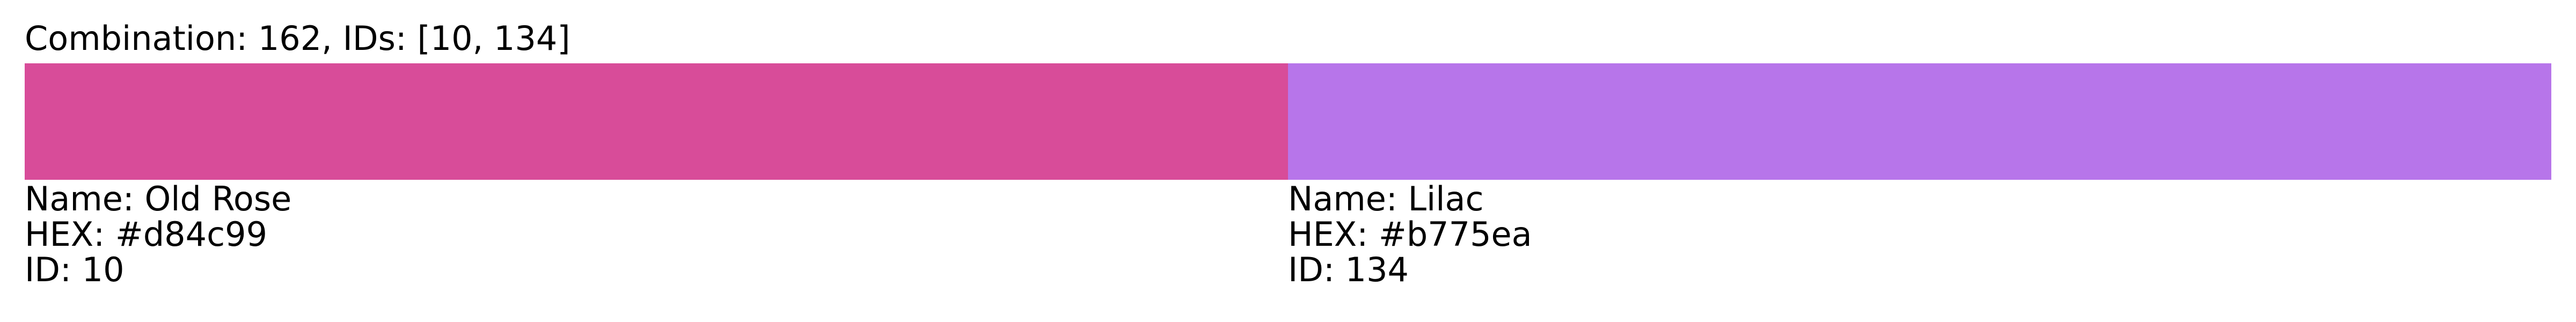 The image size is (2576, 322). What do you see at coordinates (1410, 234) in the screenshot?
I see `color-hex-label: HEX: #b775ea` at bounding box center [1410, 234].